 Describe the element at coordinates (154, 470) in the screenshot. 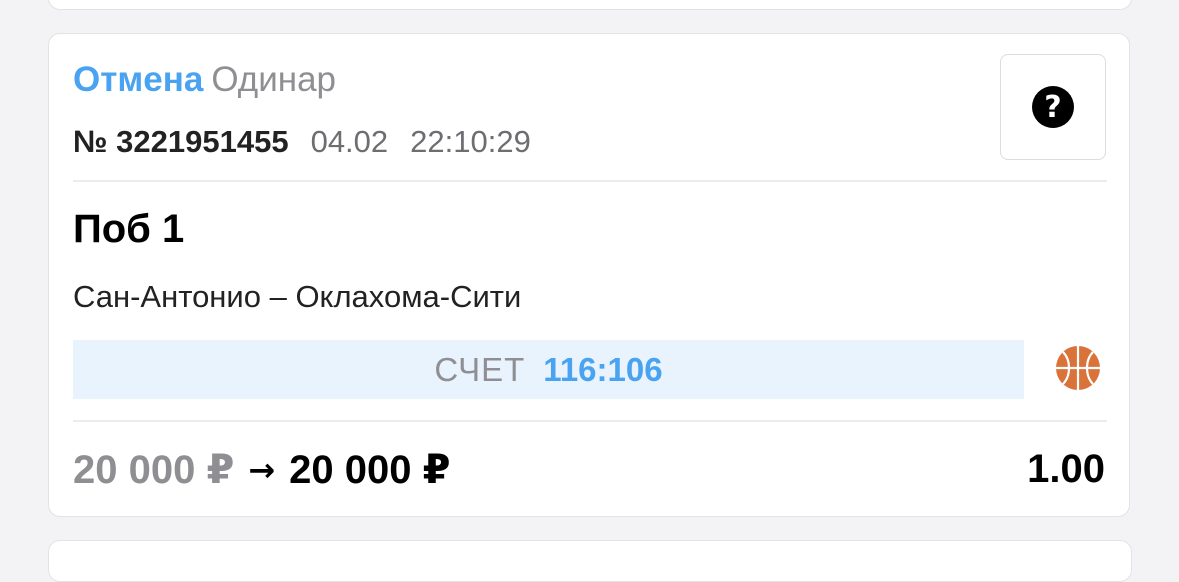

I see `stake-amount: 20 000 ₽` at that location.